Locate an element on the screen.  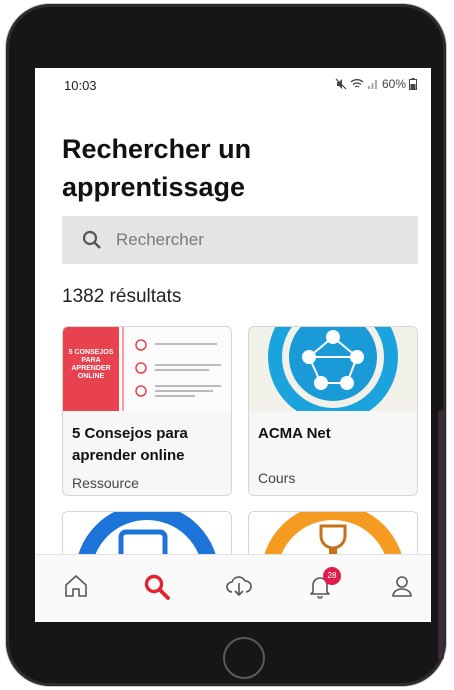
thumbnail-cover-text: 5 CONSEJOS PARA APRENDER ONLINE is located at coordinates (91, 364).